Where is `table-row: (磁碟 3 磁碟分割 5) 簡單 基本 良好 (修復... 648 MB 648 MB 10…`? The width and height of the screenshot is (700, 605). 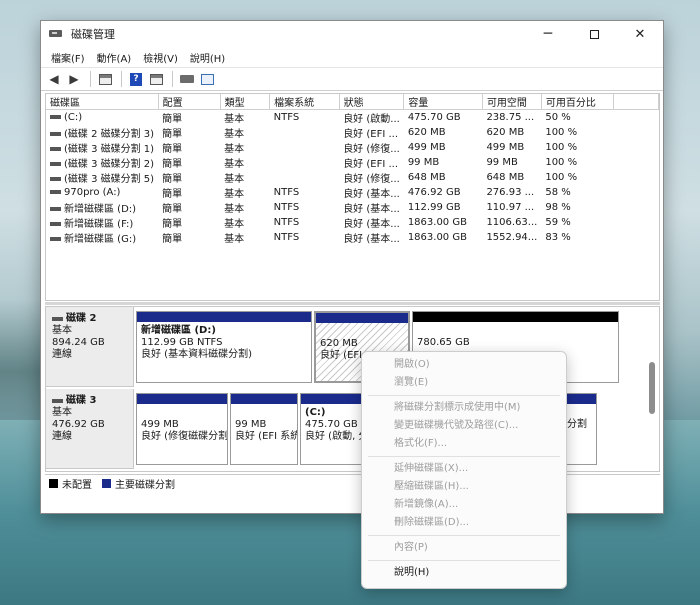
table-row: (磁碟 3 磁碟分割 5) 簡單 基本 良好 (修復... 648 MB 648 MB 10… is located at coordinates (352, 177).